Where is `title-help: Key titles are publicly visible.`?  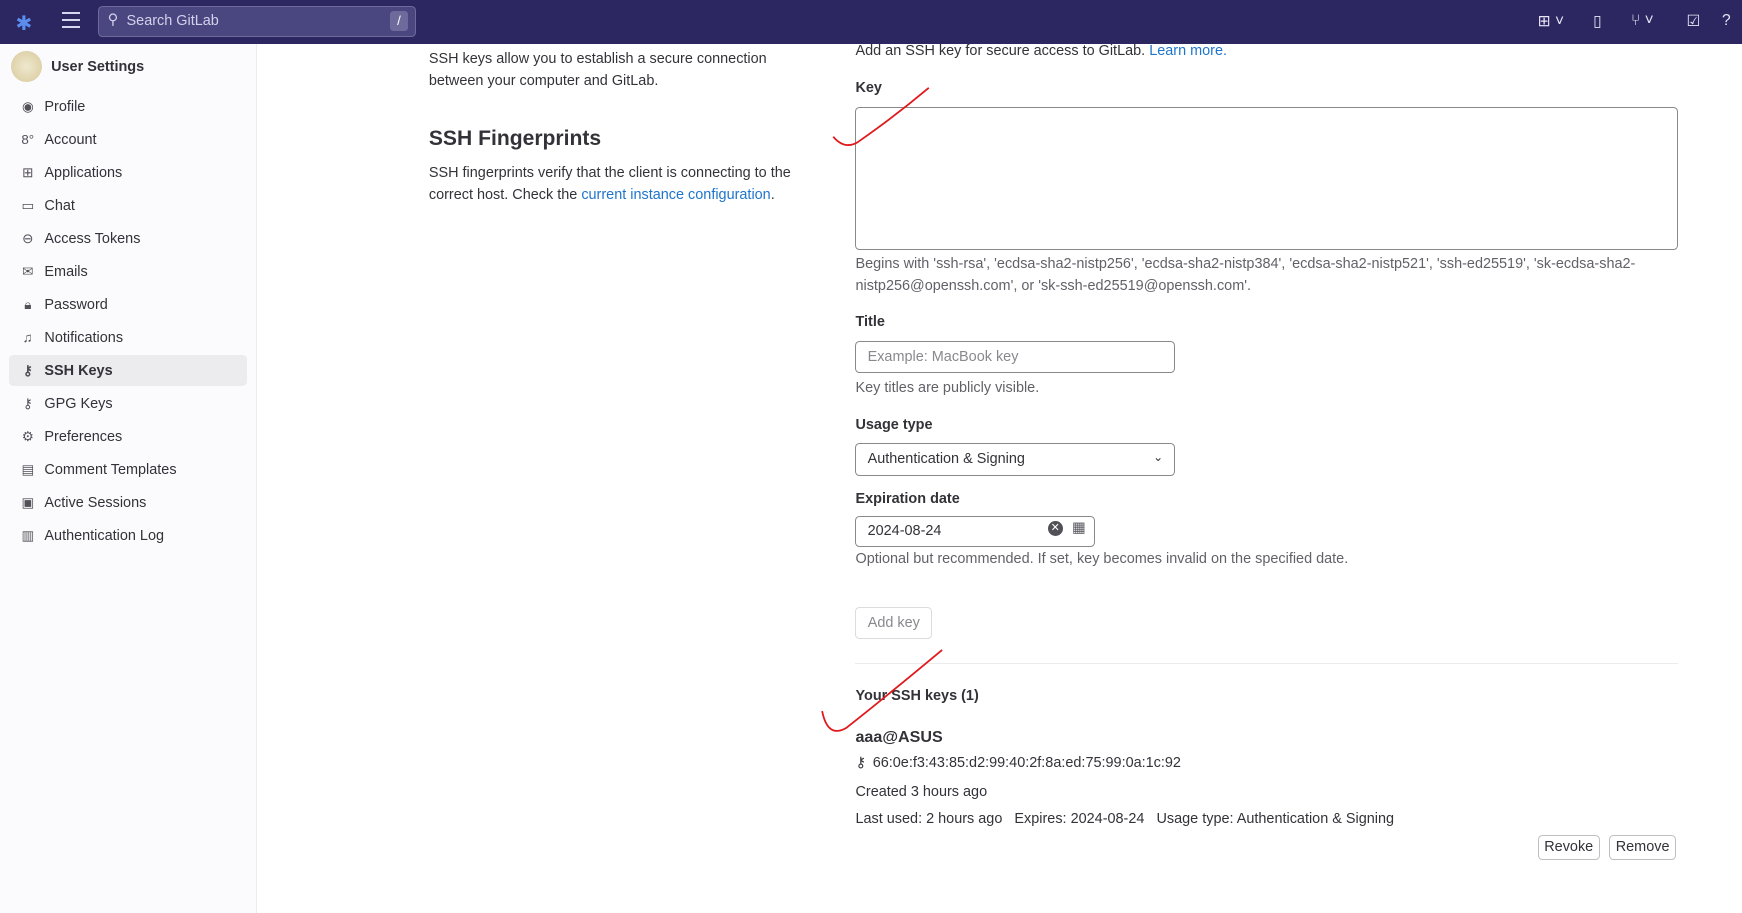
title-help: Key titles are publicly visible. is located at coordinates (947, 387).